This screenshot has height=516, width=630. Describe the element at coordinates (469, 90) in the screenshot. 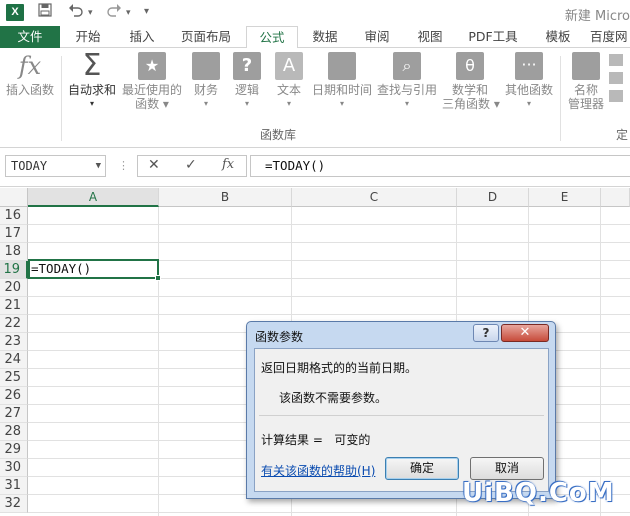

I see `math-trig-label-1: 数学和` at that location.